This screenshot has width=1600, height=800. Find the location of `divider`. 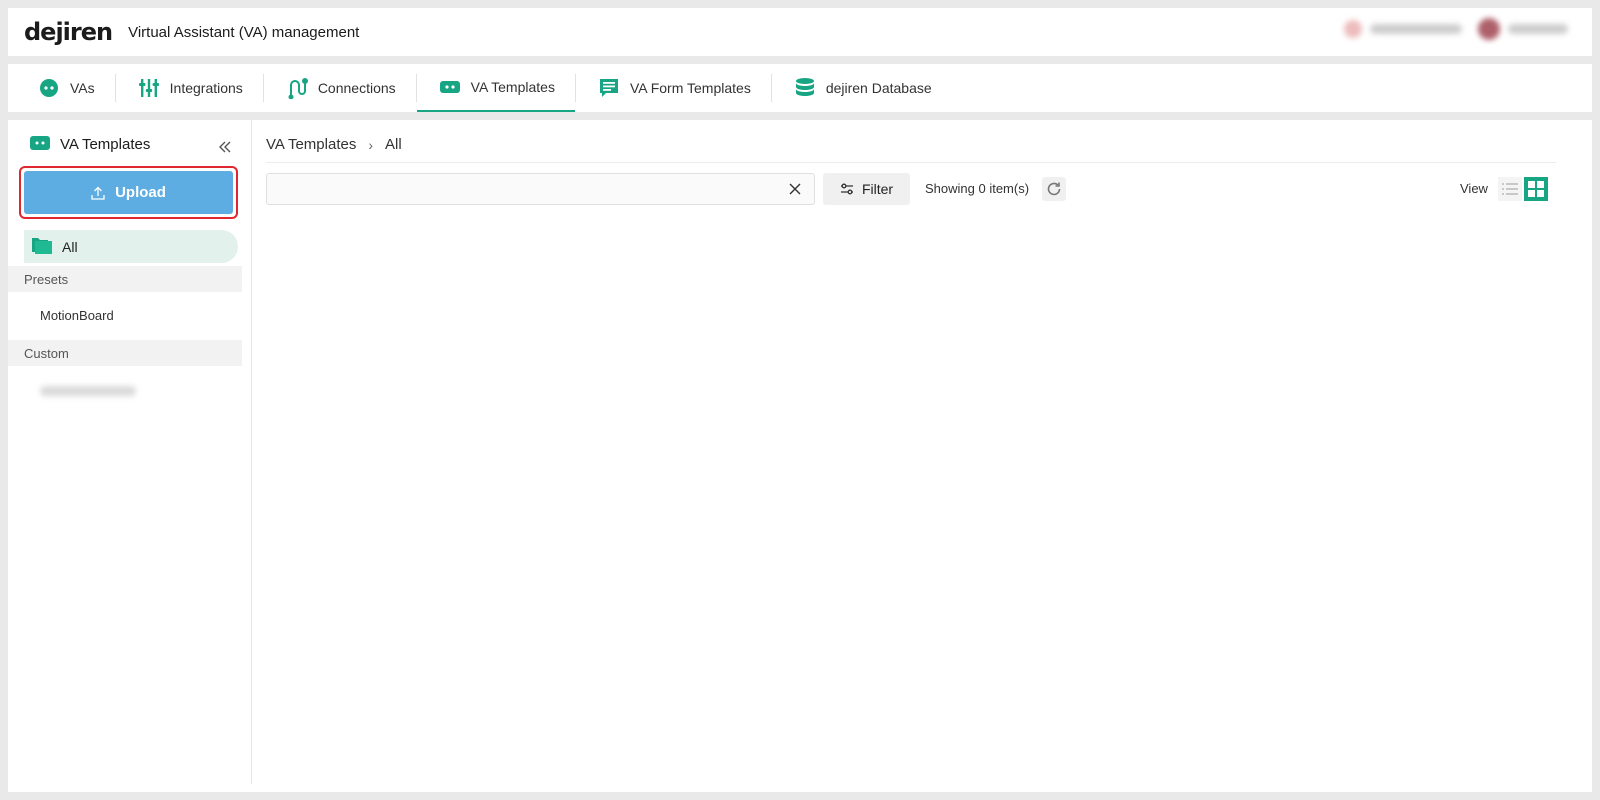

divider is located at coordinates (911, 162).